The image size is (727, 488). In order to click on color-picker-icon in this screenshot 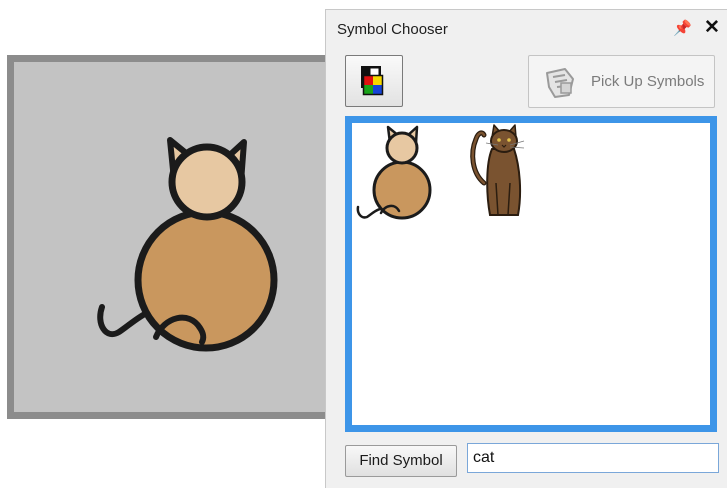, I will do `click(372, 81)`.